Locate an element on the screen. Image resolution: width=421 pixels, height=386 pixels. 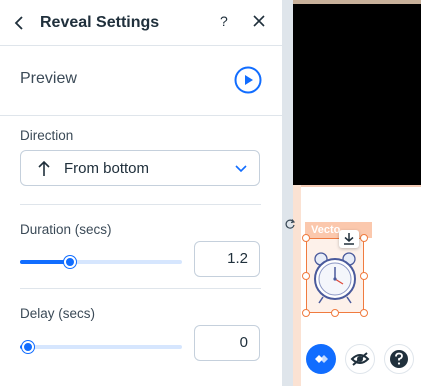
download-icon is located at coordinates (349, 239).